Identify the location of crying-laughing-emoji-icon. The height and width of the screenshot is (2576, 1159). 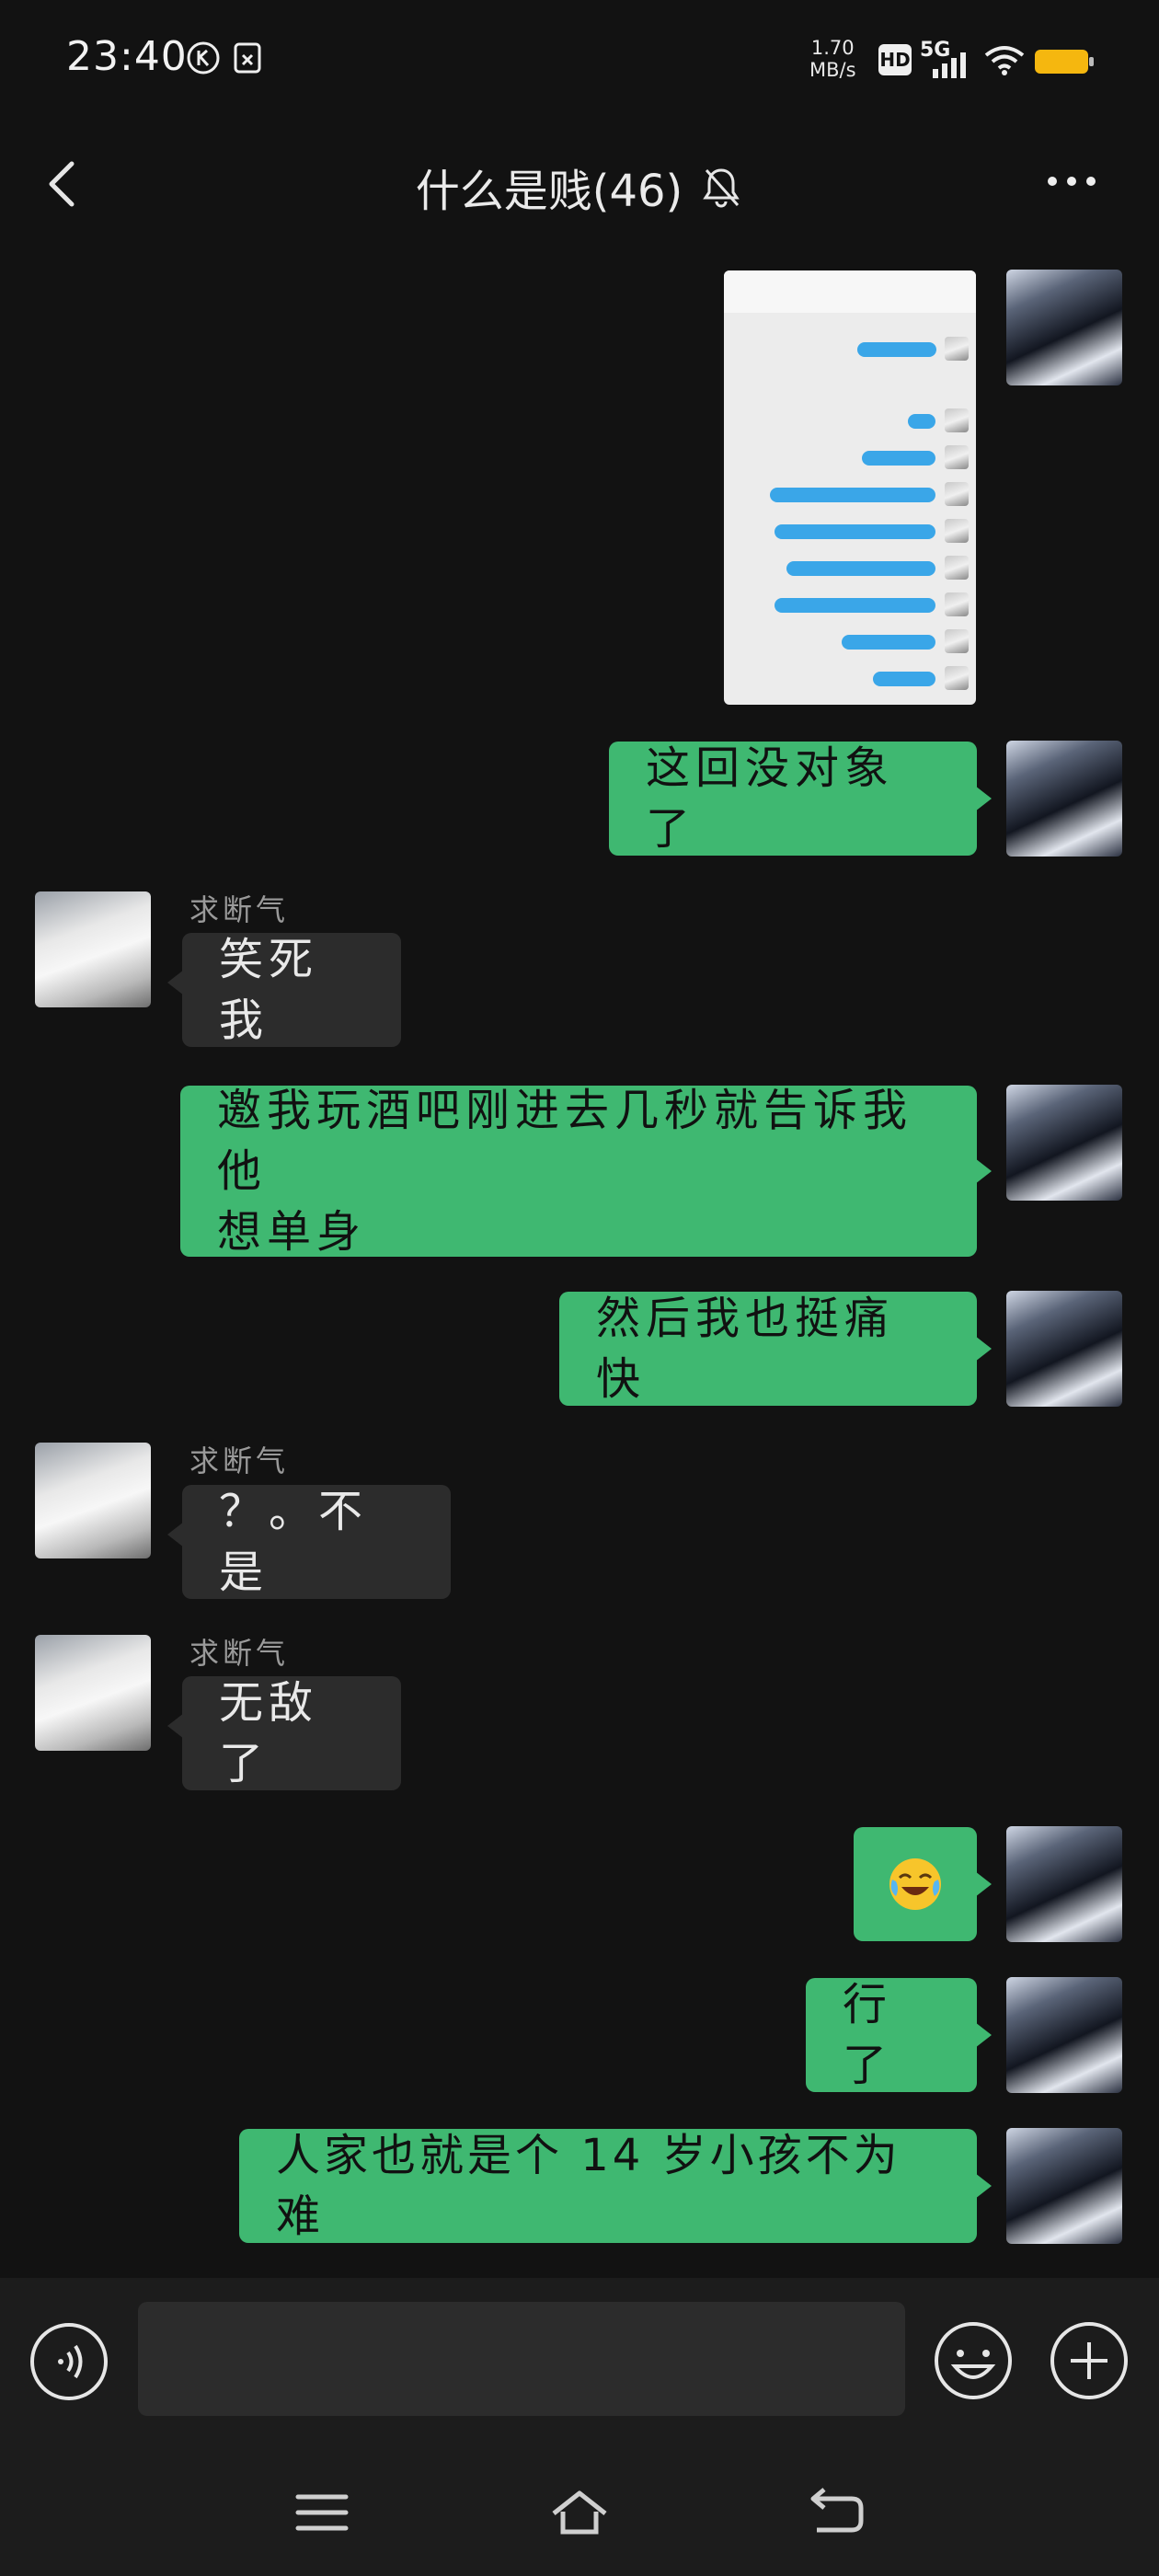
(915, 1884).